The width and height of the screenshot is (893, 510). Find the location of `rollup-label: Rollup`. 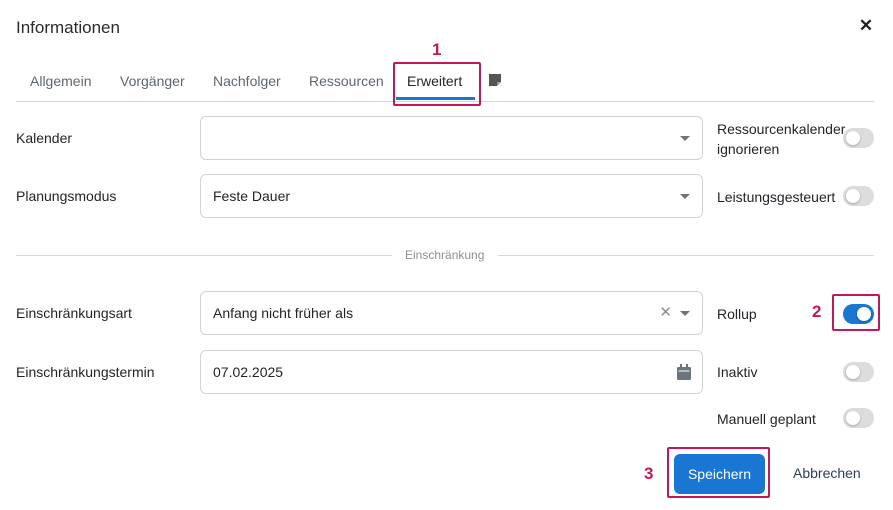

rollup-label: Rollup is located at coordinates (737, 314).